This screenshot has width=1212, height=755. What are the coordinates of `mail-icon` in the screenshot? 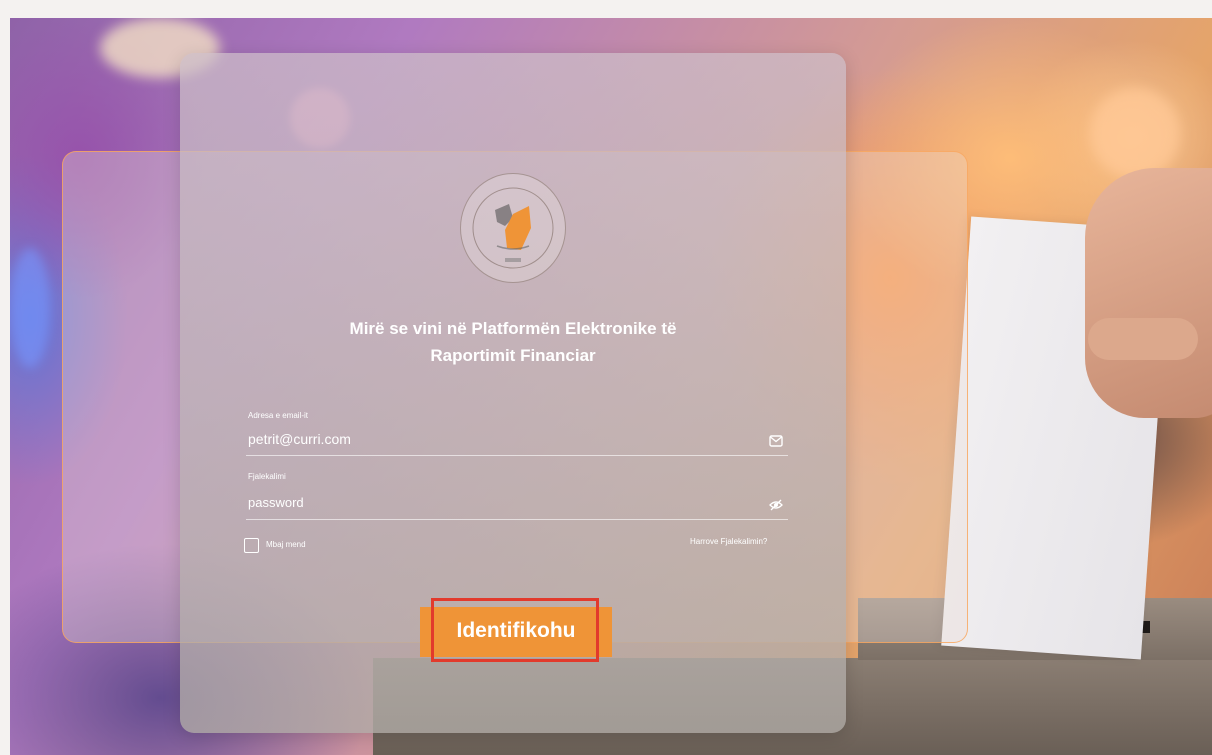 It's located at (776, 441).